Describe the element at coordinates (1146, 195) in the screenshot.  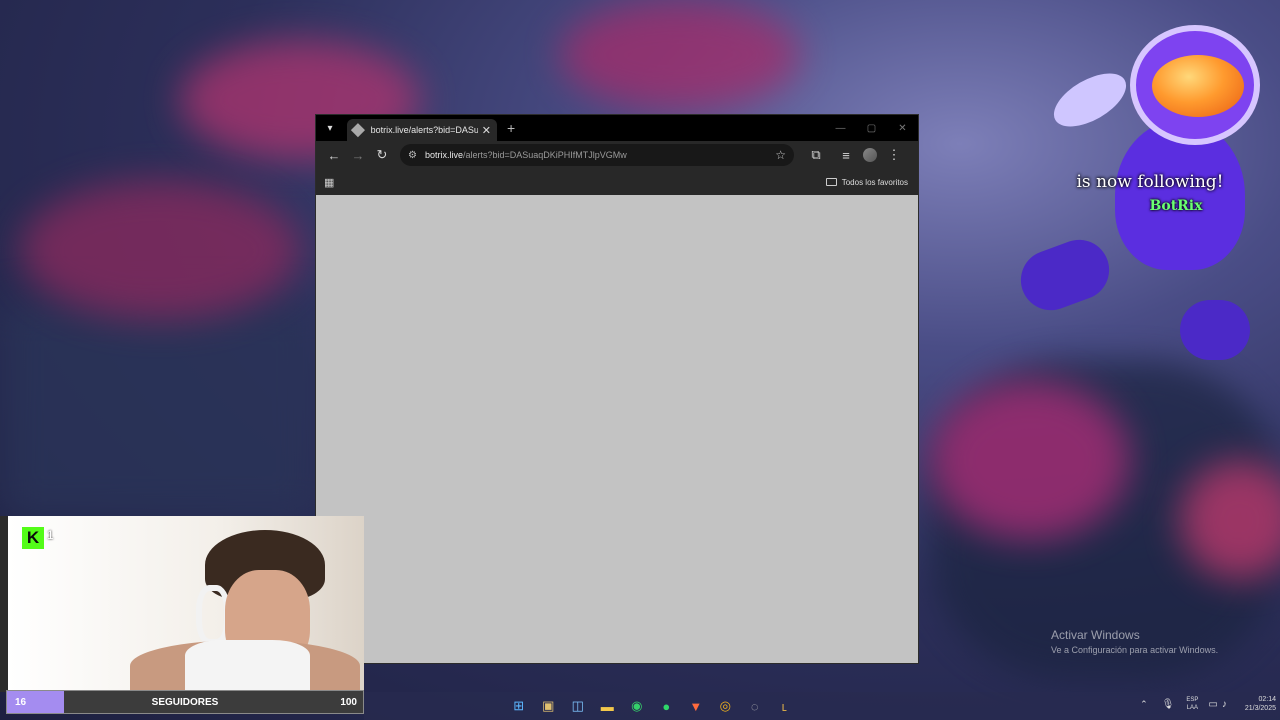
I see `follow-alert: is now following! BotRix` at that location.